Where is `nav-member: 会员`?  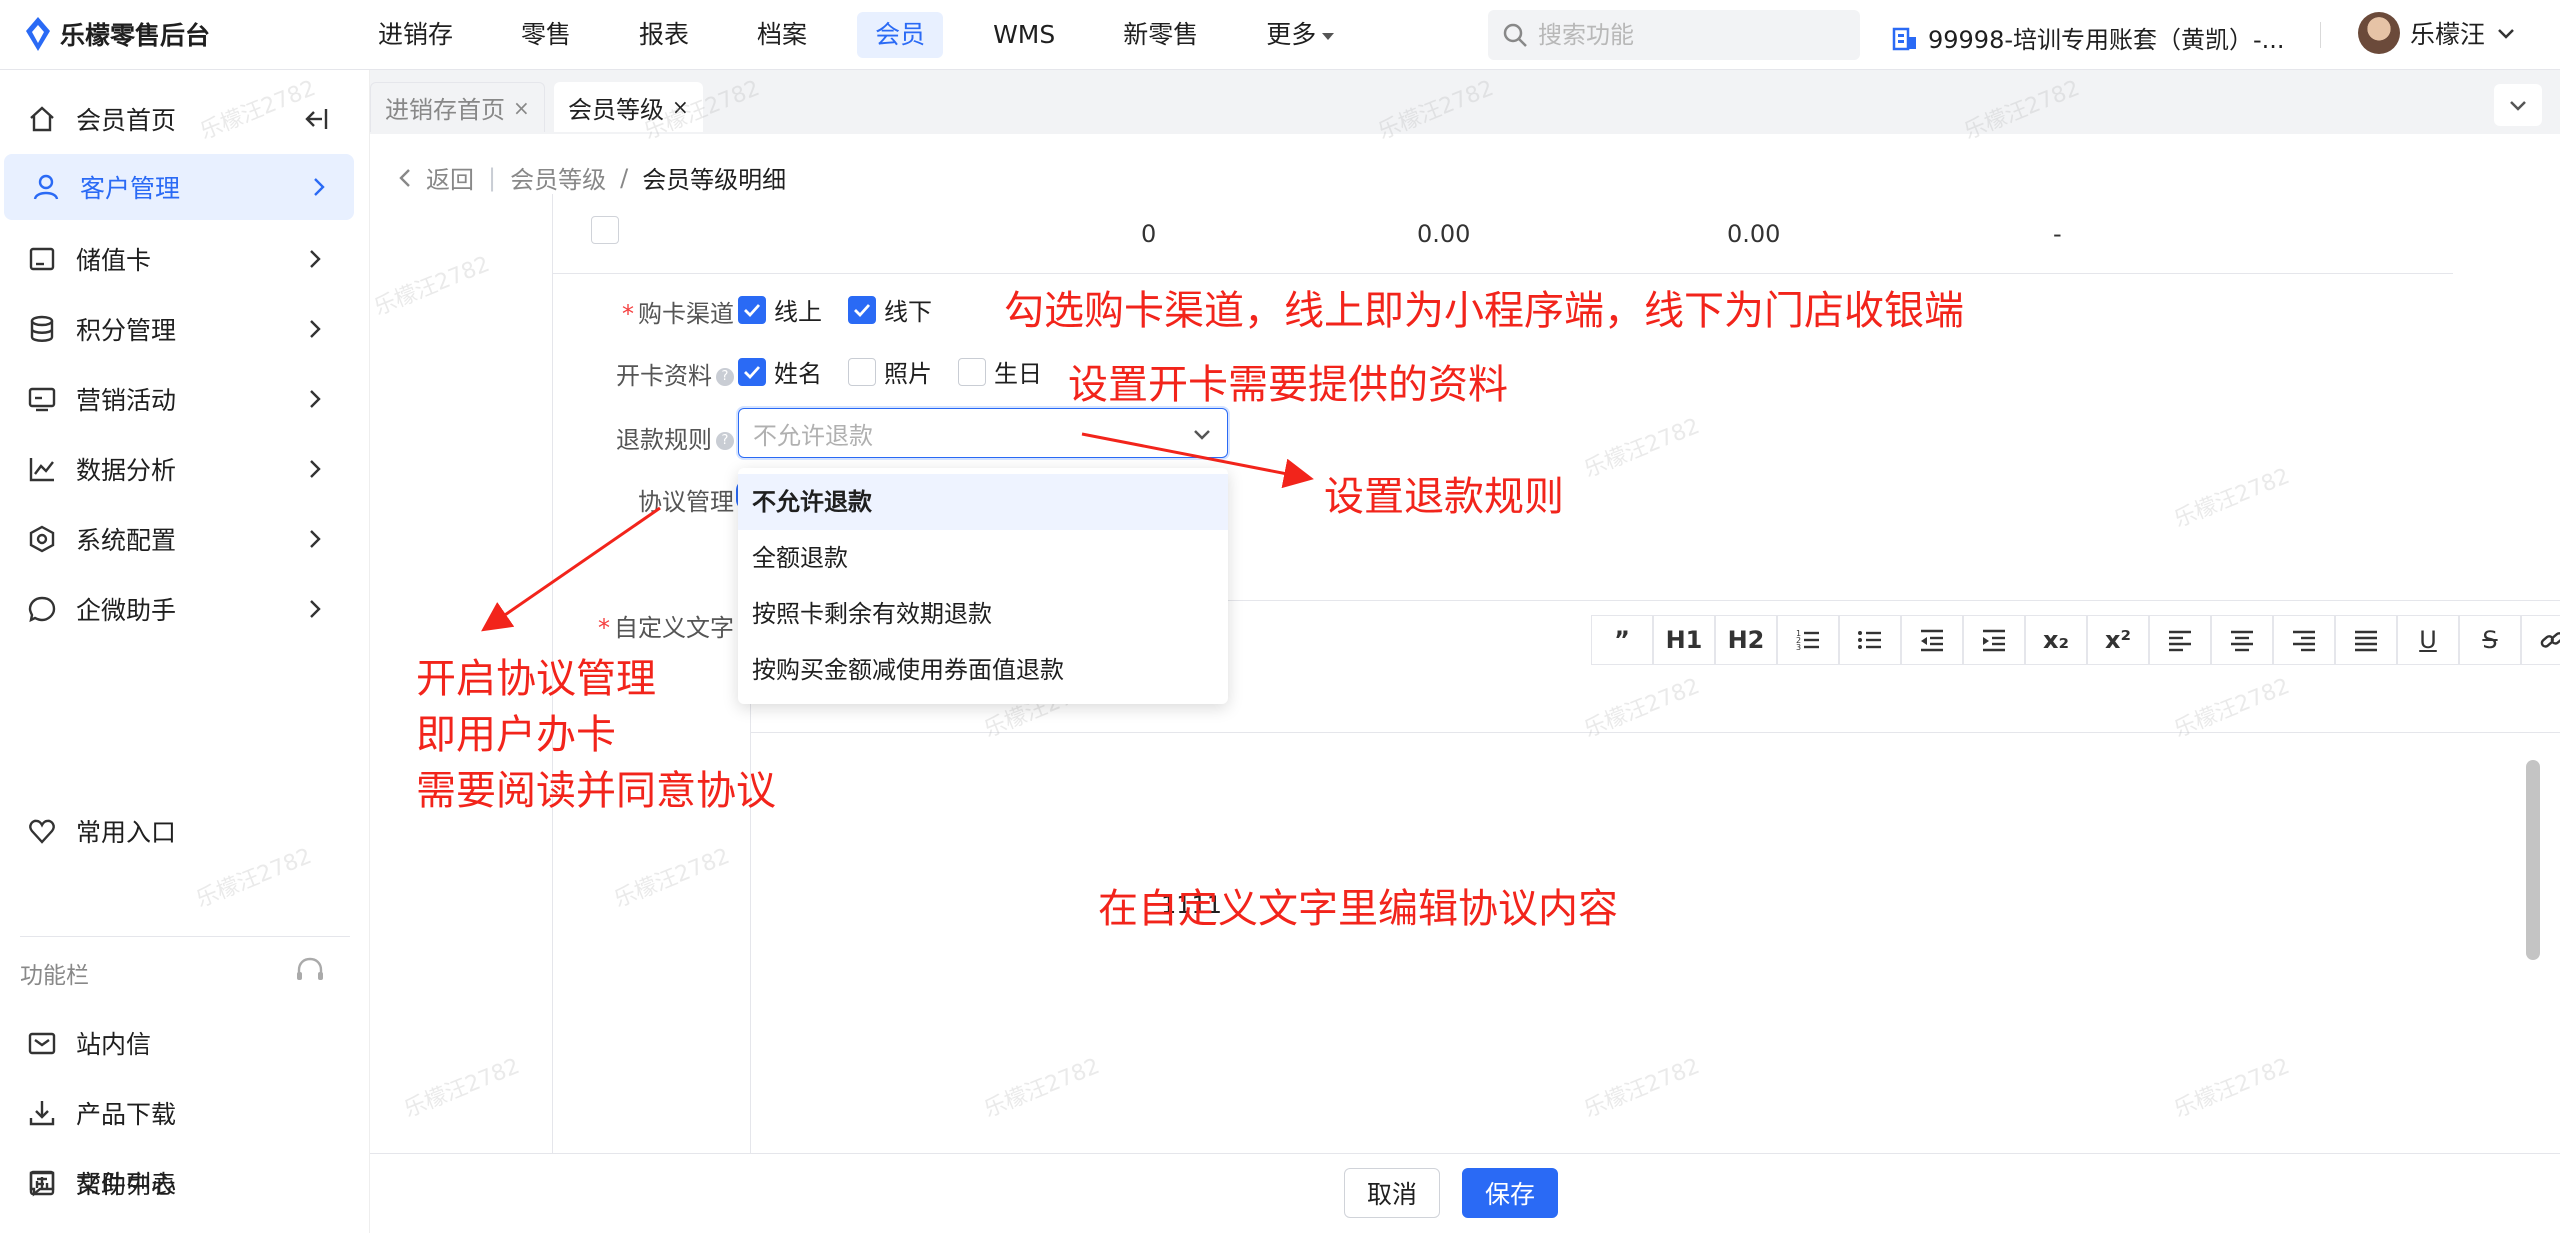
nav-member: 会员 is located at coordinates (900, 35).